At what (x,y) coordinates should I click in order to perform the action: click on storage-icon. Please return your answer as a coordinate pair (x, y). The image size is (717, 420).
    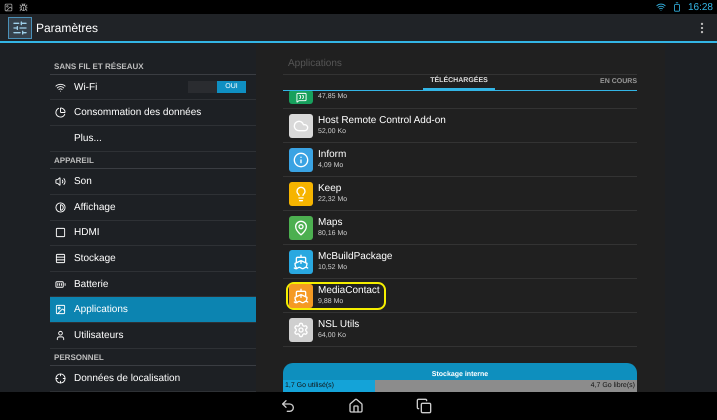
    Looking at the image, I should click on (60, 258).